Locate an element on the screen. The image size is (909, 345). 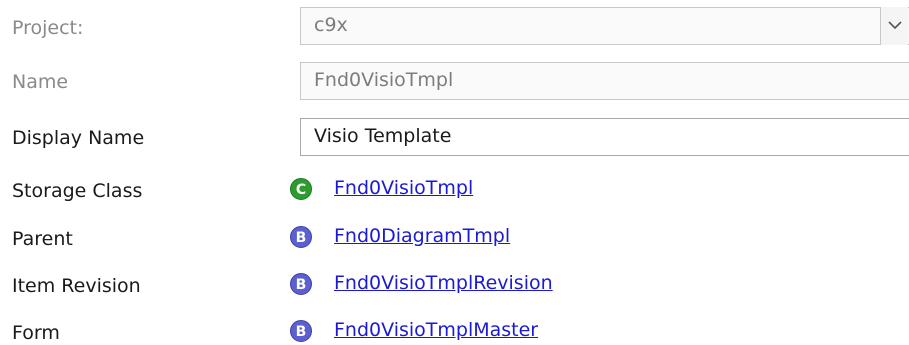
display-name-label: Display Name is located at coordinates (78, 138).